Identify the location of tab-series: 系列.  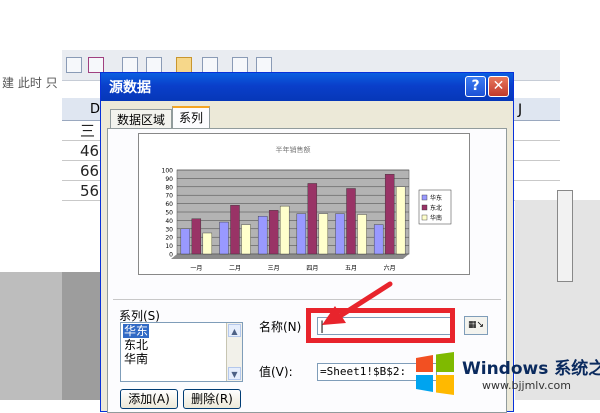
(191, 117).